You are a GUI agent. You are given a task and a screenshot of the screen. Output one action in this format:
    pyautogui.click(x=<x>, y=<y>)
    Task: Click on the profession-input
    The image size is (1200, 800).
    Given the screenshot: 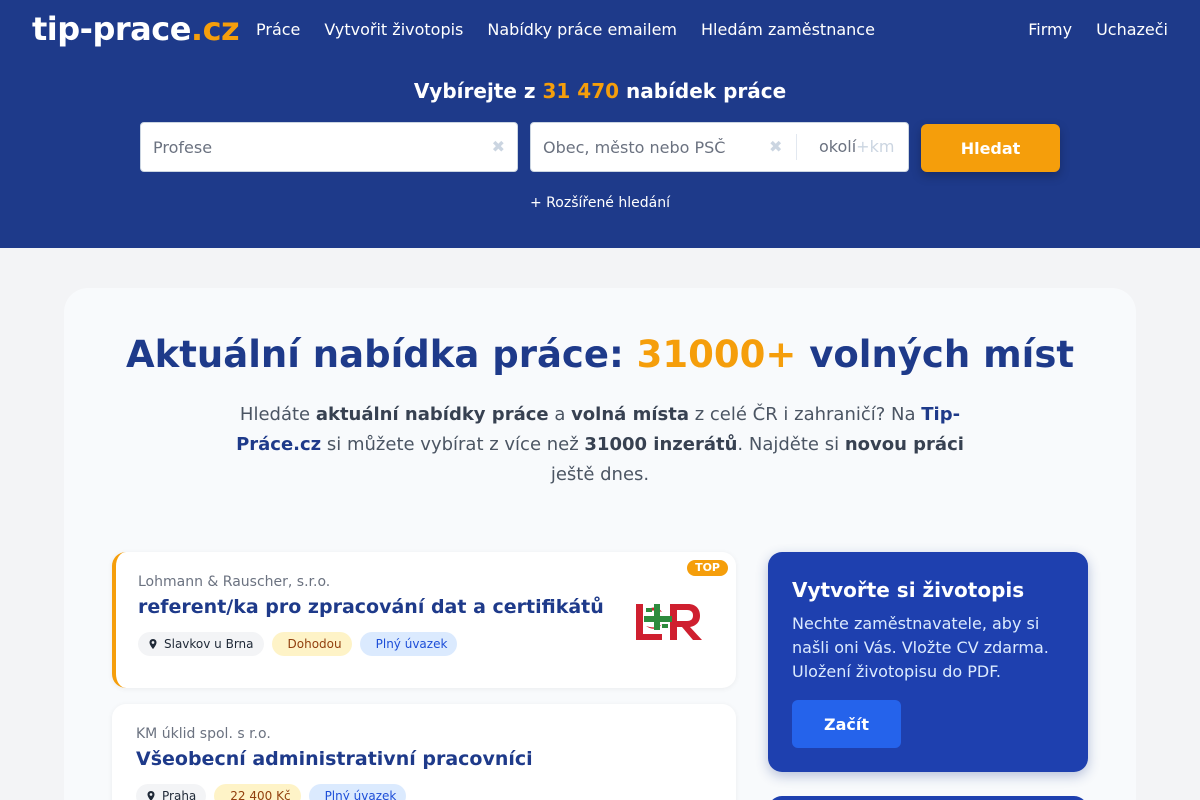 What is the action you would take?
    pyautogui.click(x=318, y=147)
    